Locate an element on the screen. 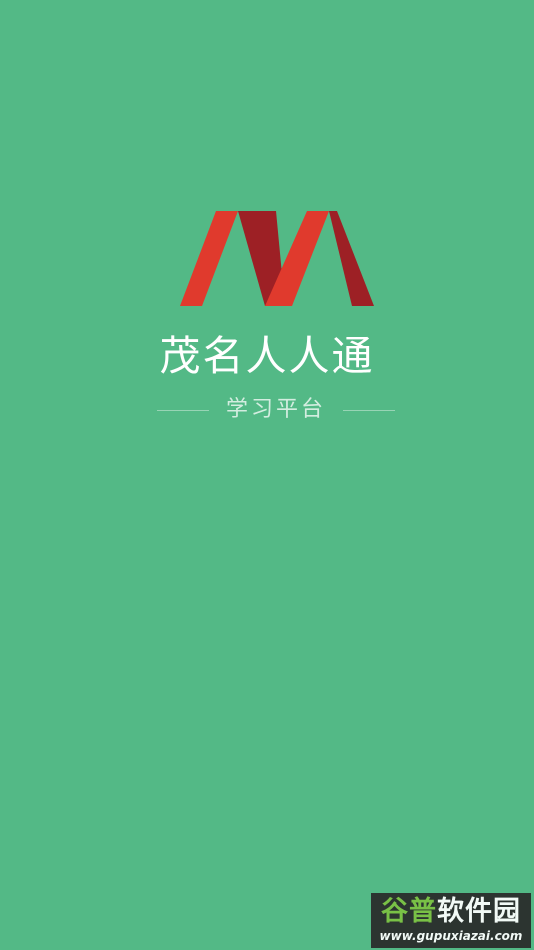 This screenshot has height=950, width=534. logo-right-fold is located at coordinates (351, 258).